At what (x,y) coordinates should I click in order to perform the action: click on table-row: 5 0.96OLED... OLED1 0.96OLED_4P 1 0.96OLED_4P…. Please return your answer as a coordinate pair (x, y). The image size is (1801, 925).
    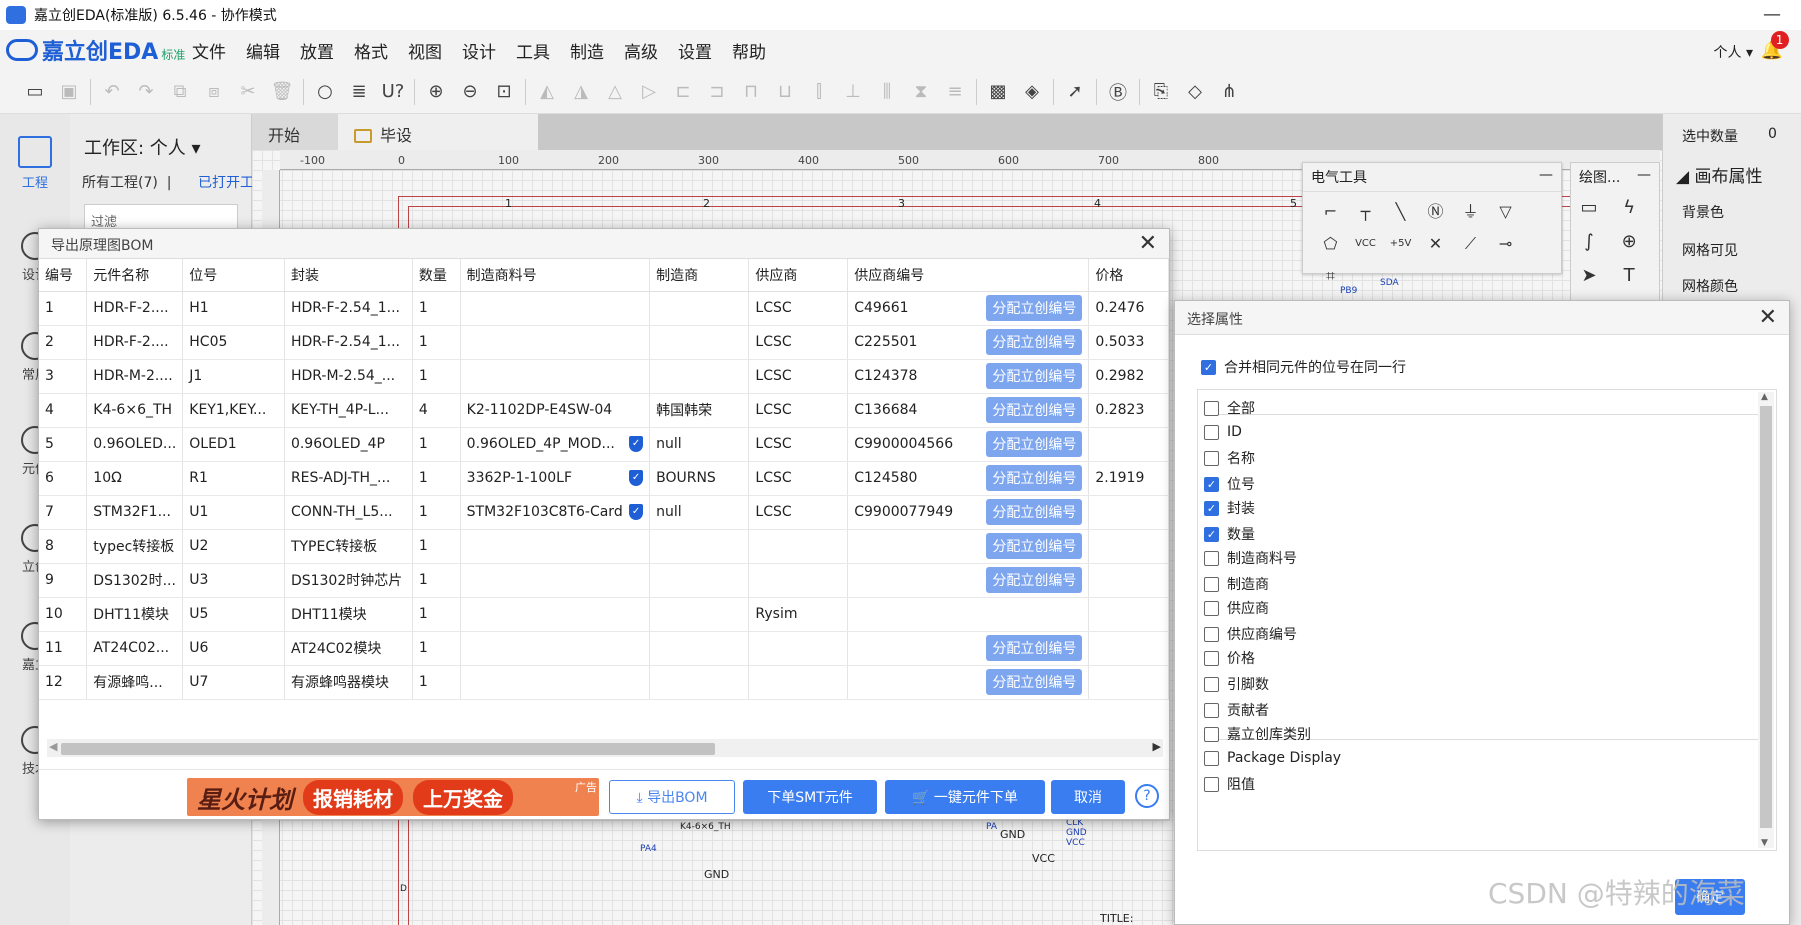
    Looking at the image, I should click on (604, 444).